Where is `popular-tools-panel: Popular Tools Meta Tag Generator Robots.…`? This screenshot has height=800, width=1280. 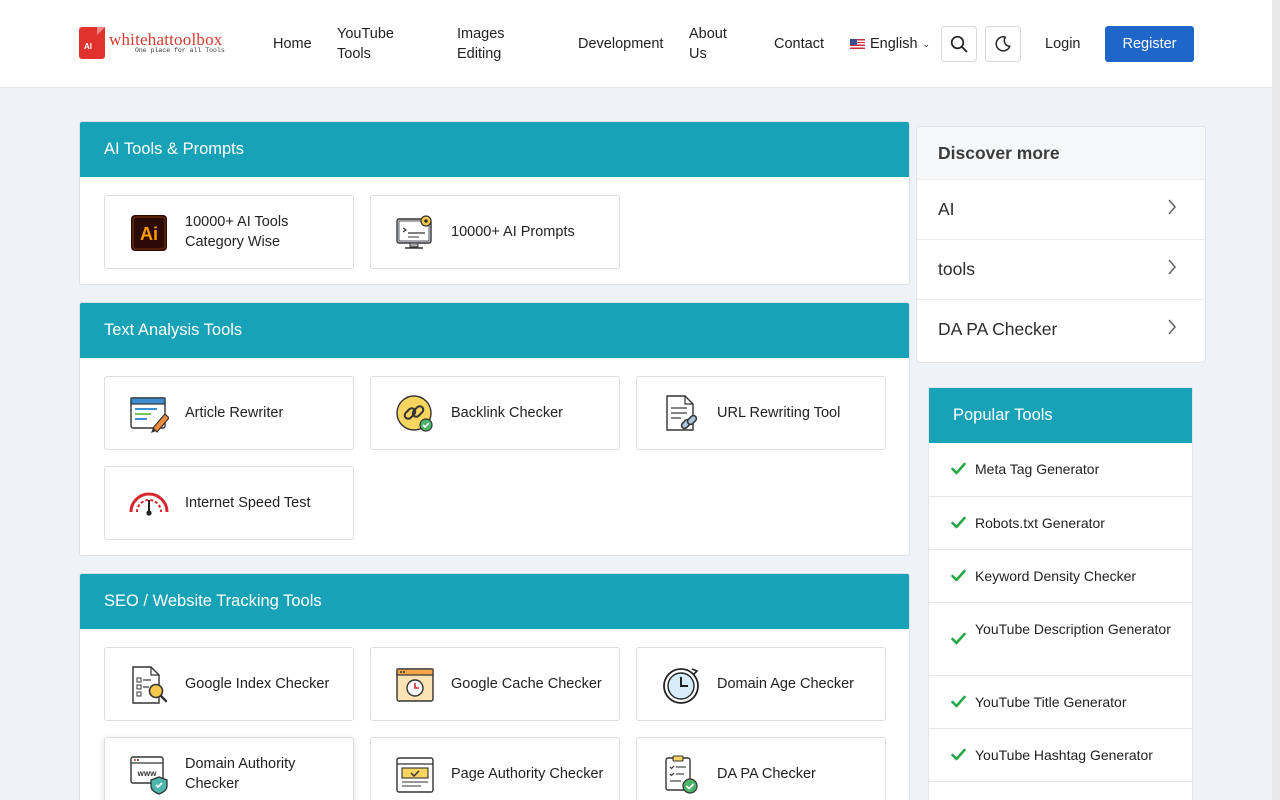 popular-tools-panel: Popular Tools Meta Tag Generator Robots.… is located at coordinates (1060, 593).